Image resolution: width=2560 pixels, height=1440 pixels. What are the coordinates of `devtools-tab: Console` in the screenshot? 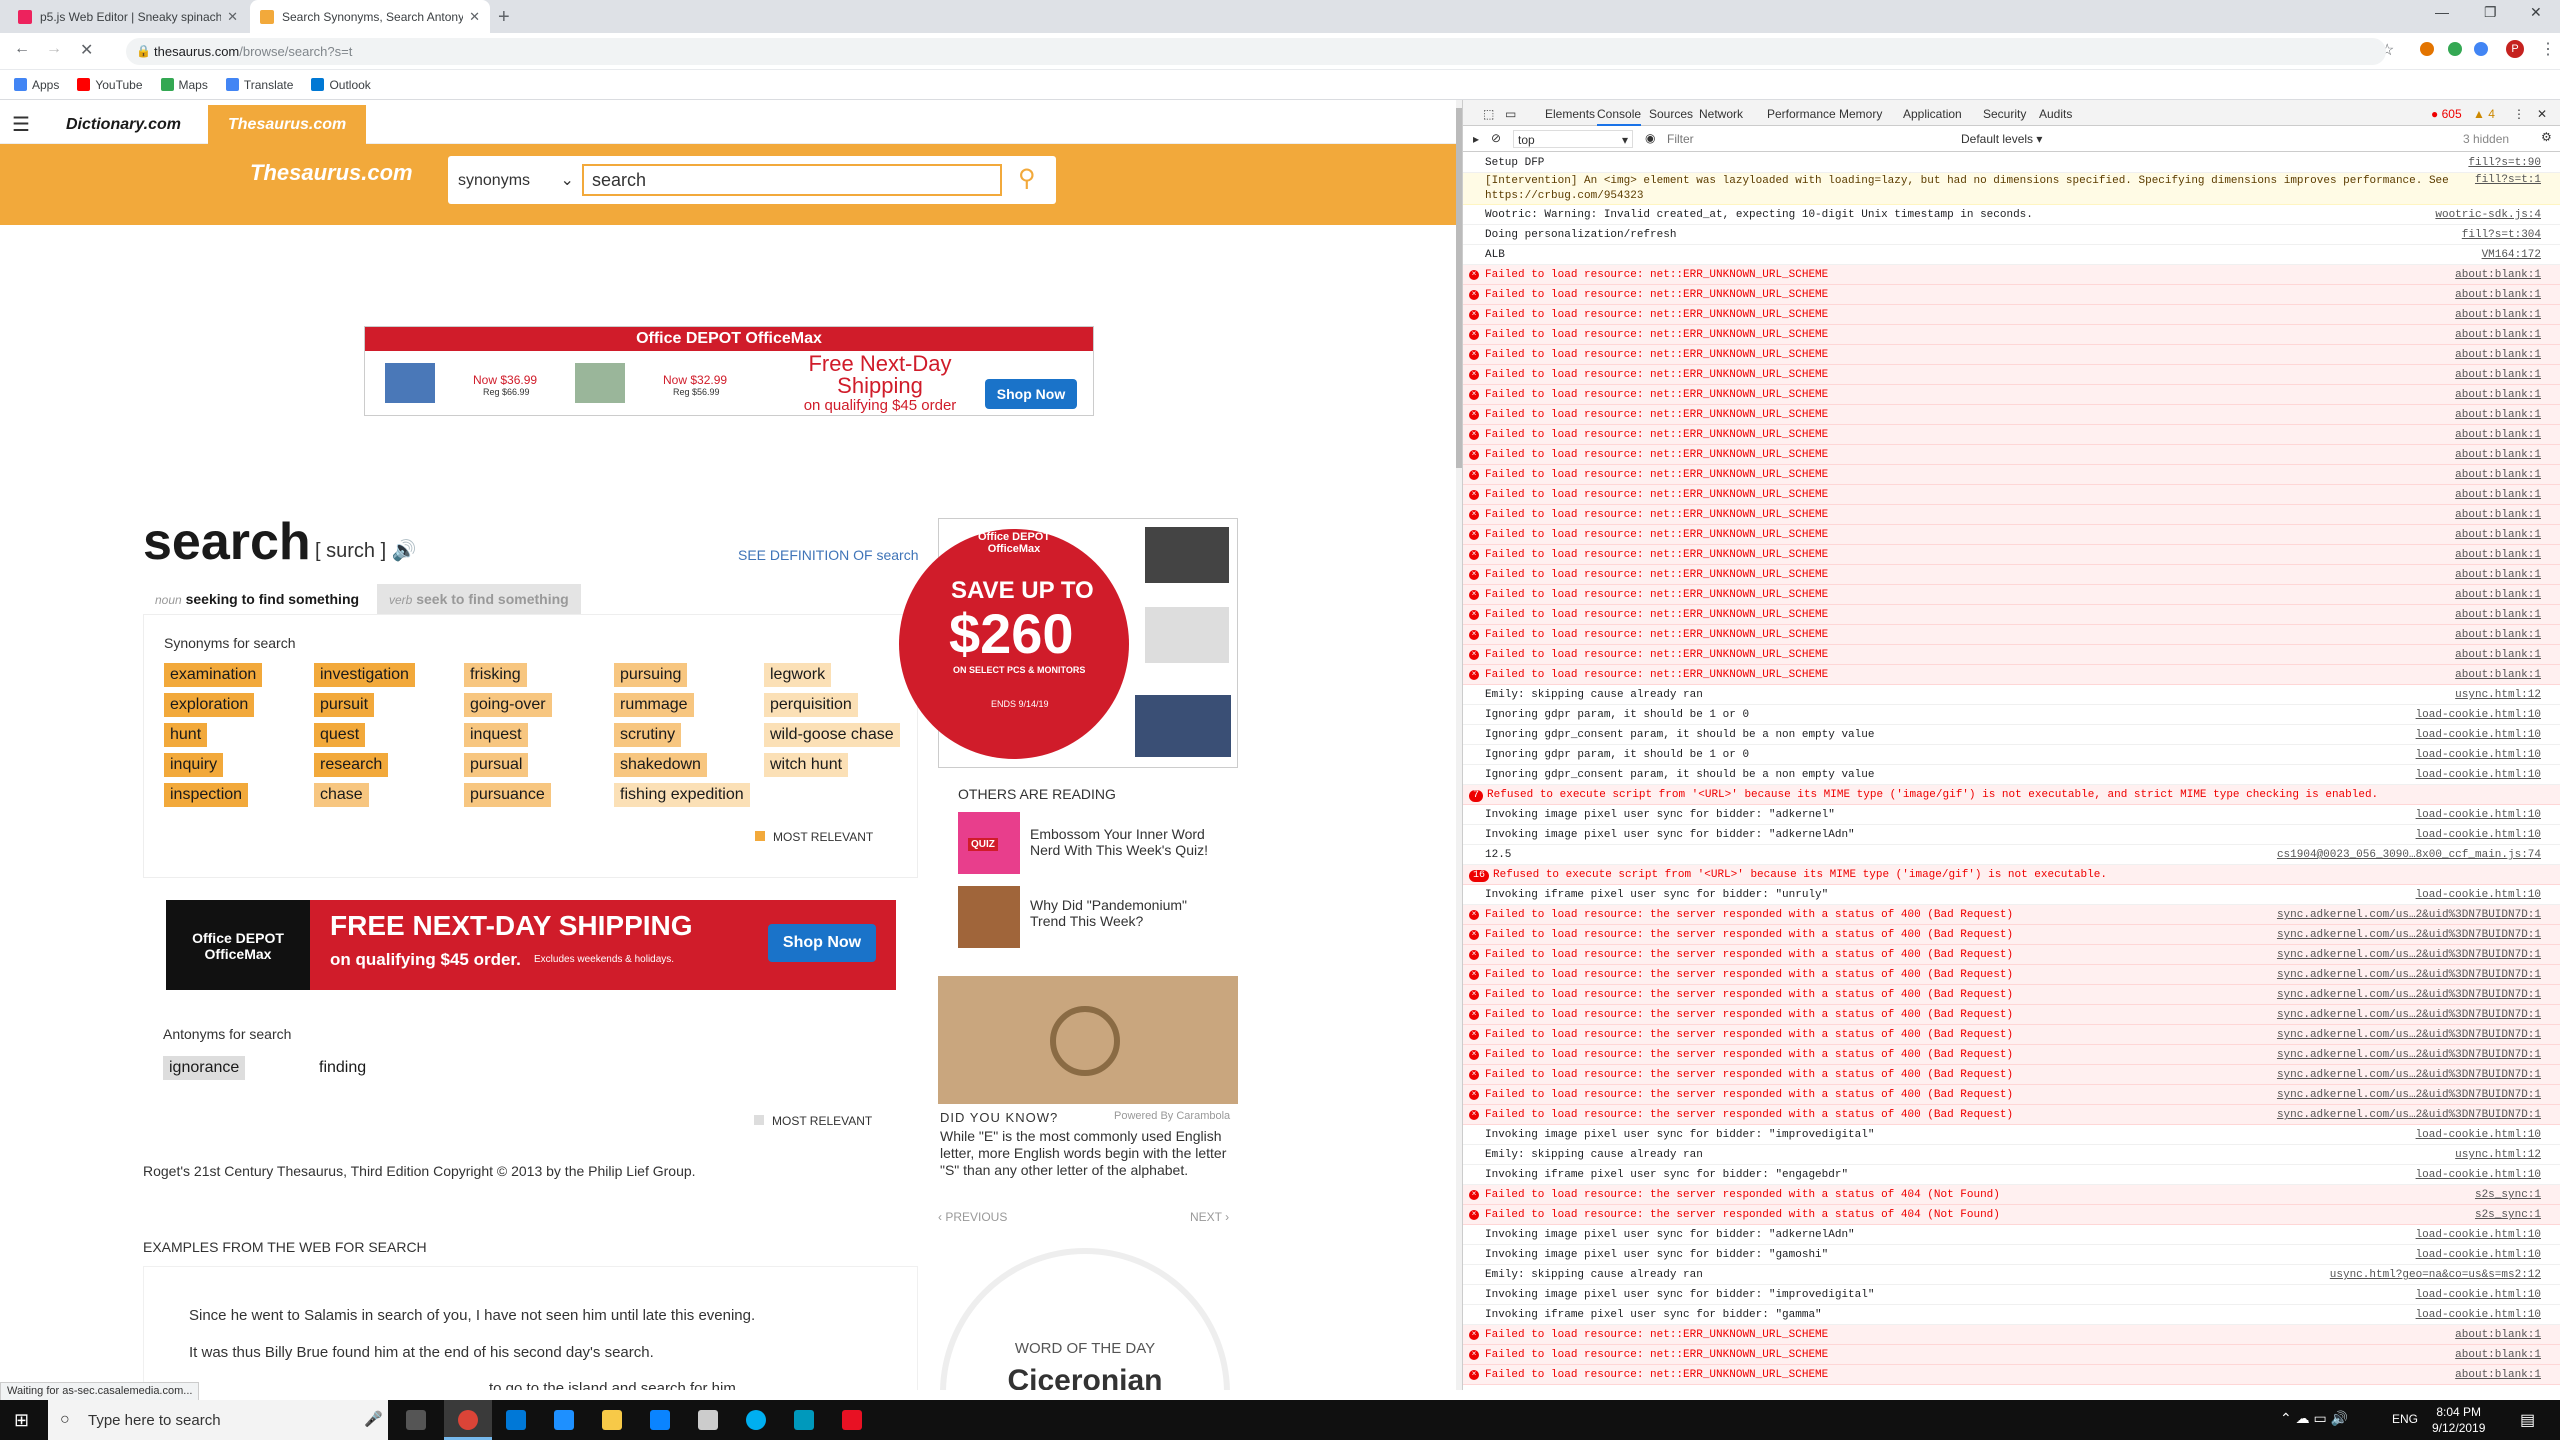 It's located at (1619, 116).